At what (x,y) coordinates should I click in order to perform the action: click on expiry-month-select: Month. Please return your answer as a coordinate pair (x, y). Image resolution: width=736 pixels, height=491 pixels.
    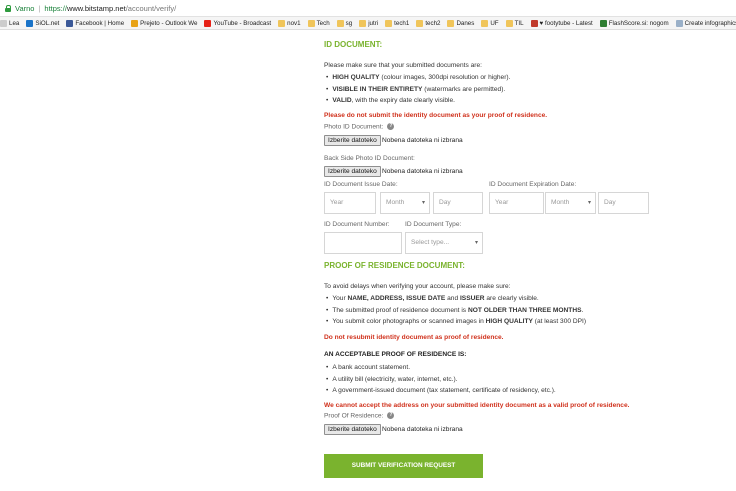
    Looking at the image, I should click on (570, 203).